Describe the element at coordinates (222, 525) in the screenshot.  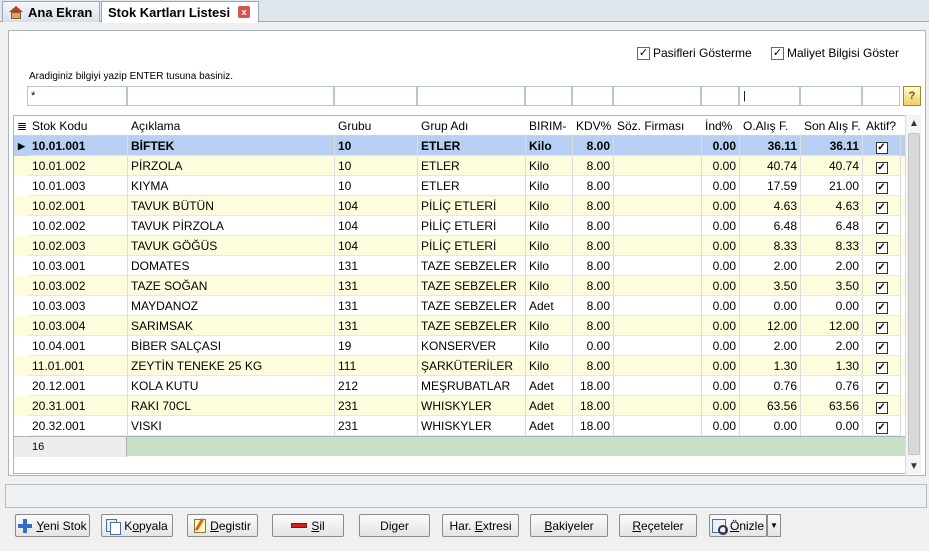
I see `degistir-button: Degistir` at that location.